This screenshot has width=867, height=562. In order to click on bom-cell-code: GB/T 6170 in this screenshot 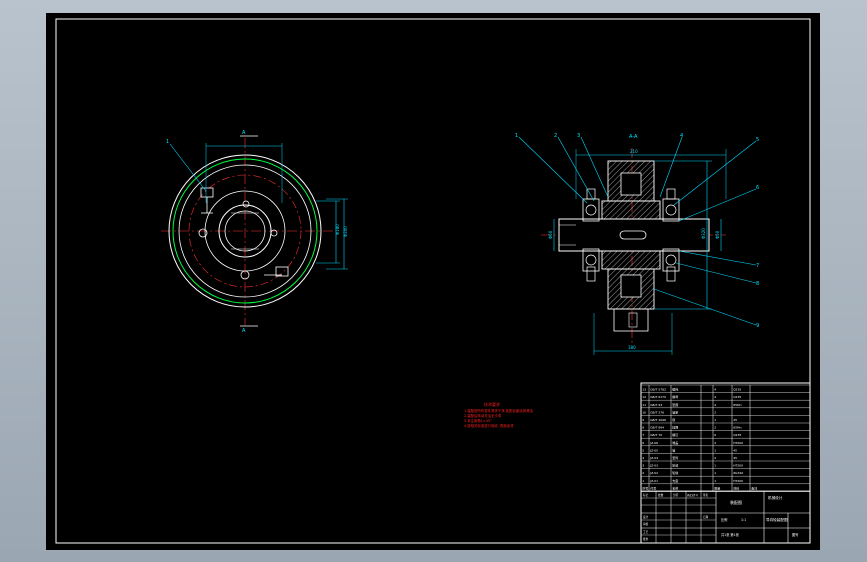, I will do `click(658, 397)`.